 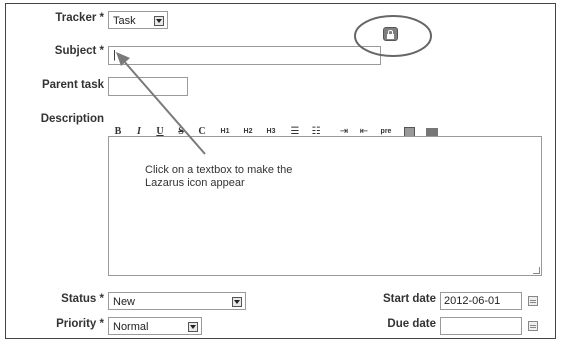 What do you see at coordinates (155, 326) in the screenshot?
I see `priority-select: Normal` at bounding box center [155, 326].